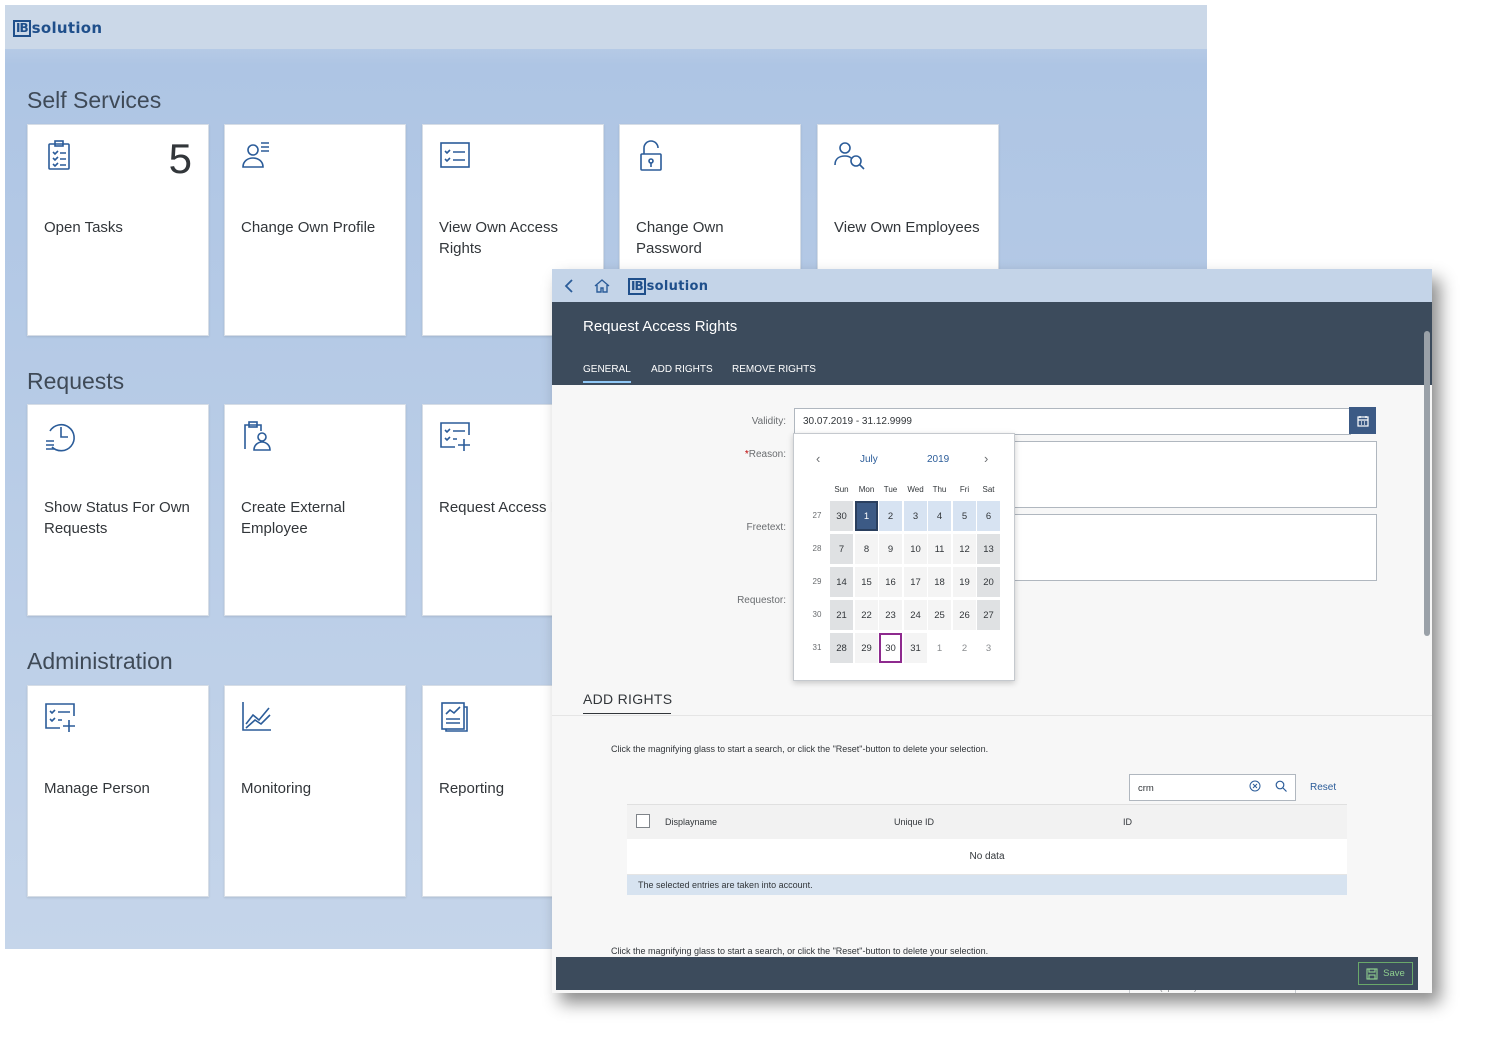 The width and height of the screenshot is (1493, 1041). What do you see at coordinates (256, 716) in the screenshot?
I see `line-chart-icon` at bounding box center [256, 716].